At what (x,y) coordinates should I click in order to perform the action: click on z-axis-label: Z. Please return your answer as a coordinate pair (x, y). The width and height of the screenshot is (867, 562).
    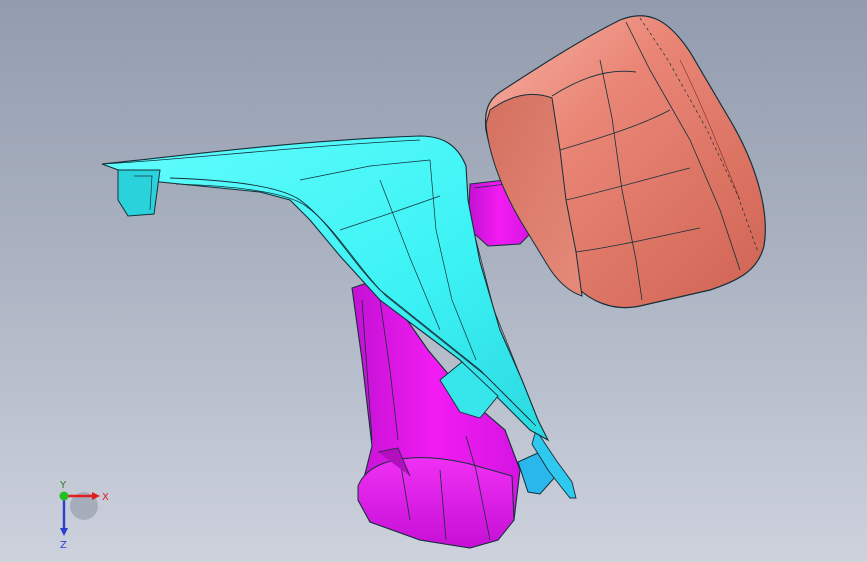
    Looking at the image, I should click on (63, 545).